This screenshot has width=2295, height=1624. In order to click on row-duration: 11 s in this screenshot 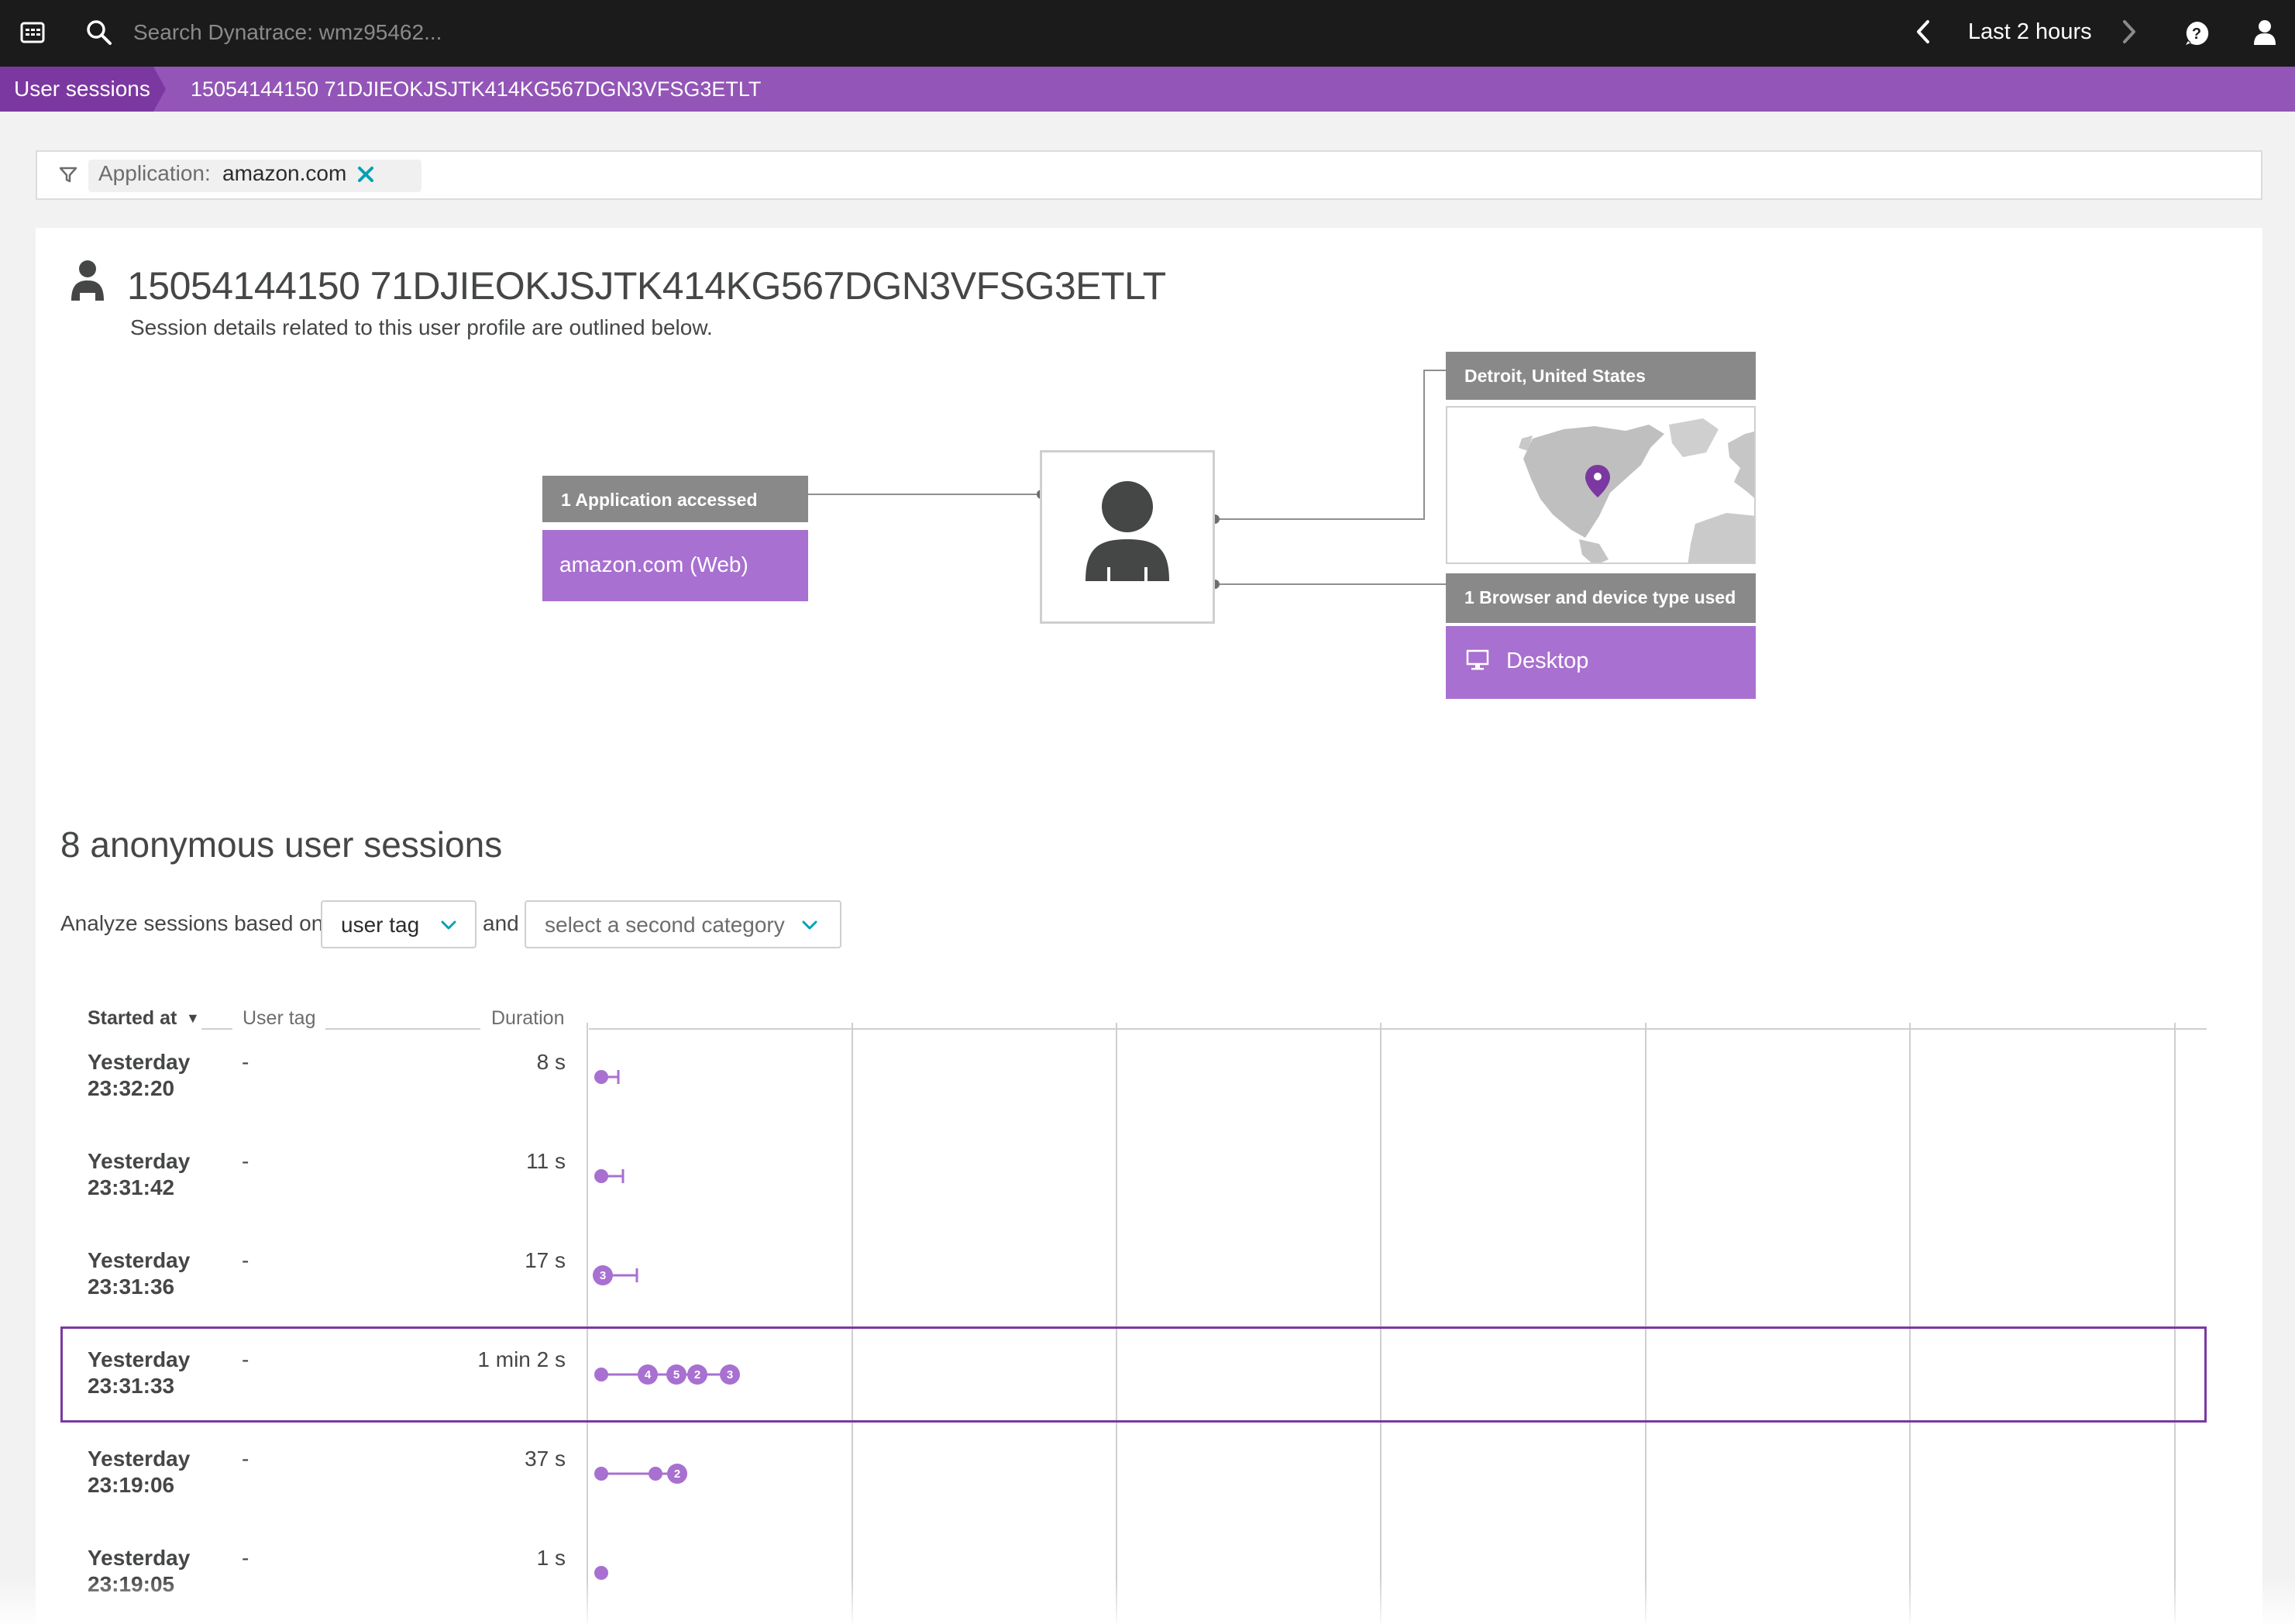, I will do `click(546, 1161)`.